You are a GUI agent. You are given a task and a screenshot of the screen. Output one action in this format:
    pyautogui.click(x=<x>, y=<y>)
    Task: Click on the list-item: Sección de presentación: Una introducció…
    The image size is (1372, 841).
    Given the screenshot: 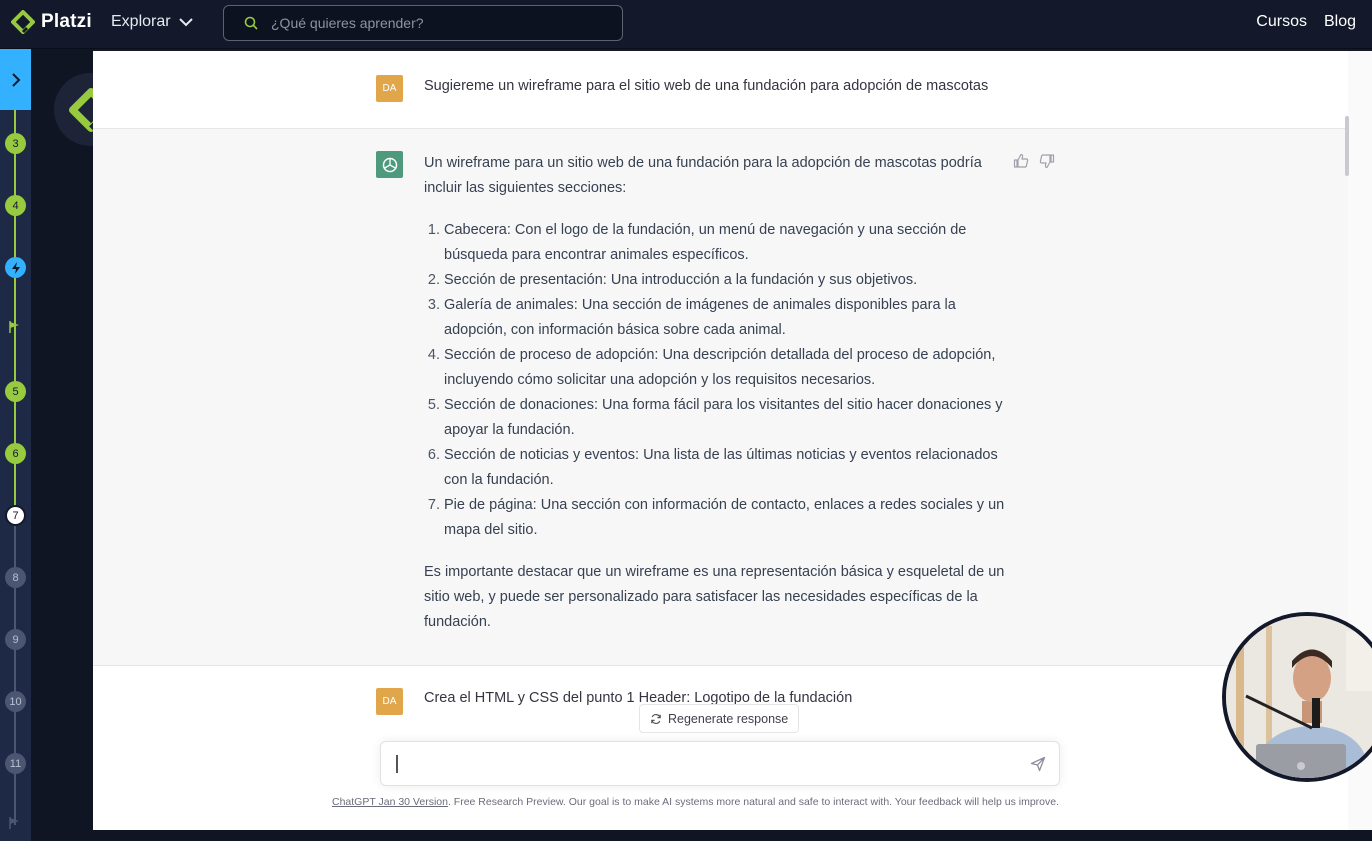 What is the action you would take?
    pyautogui.click(x=729, y=280)
    